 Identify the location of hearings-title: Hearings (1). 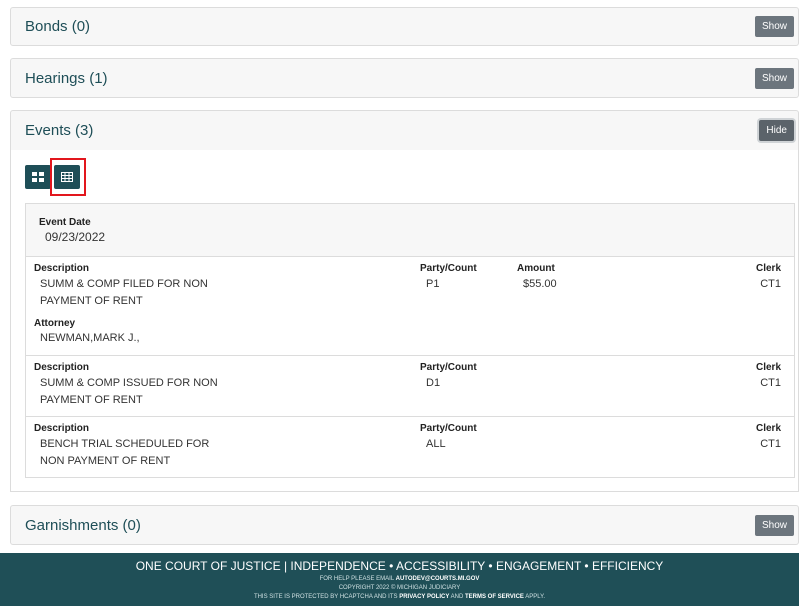
(66, 78).